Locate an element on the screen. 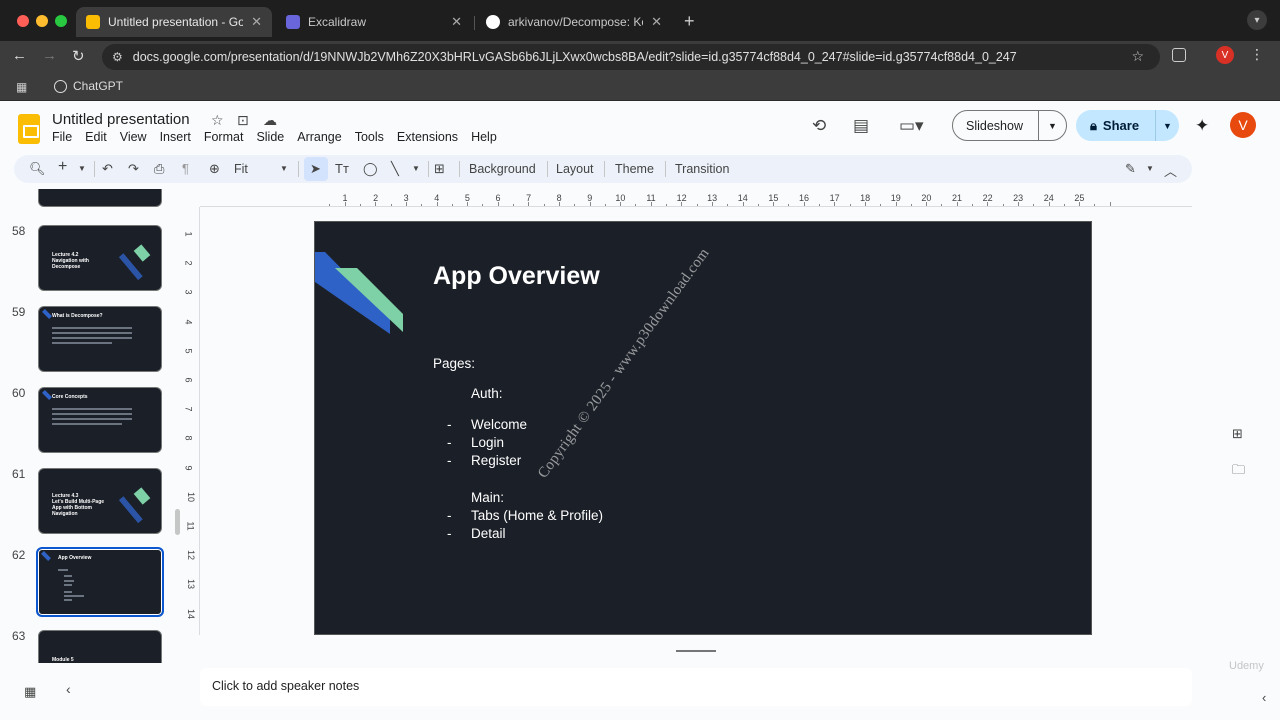 The width and height of the screenshot is (1280, 720). account-avatar: V is located at coordinates (1243, 125).